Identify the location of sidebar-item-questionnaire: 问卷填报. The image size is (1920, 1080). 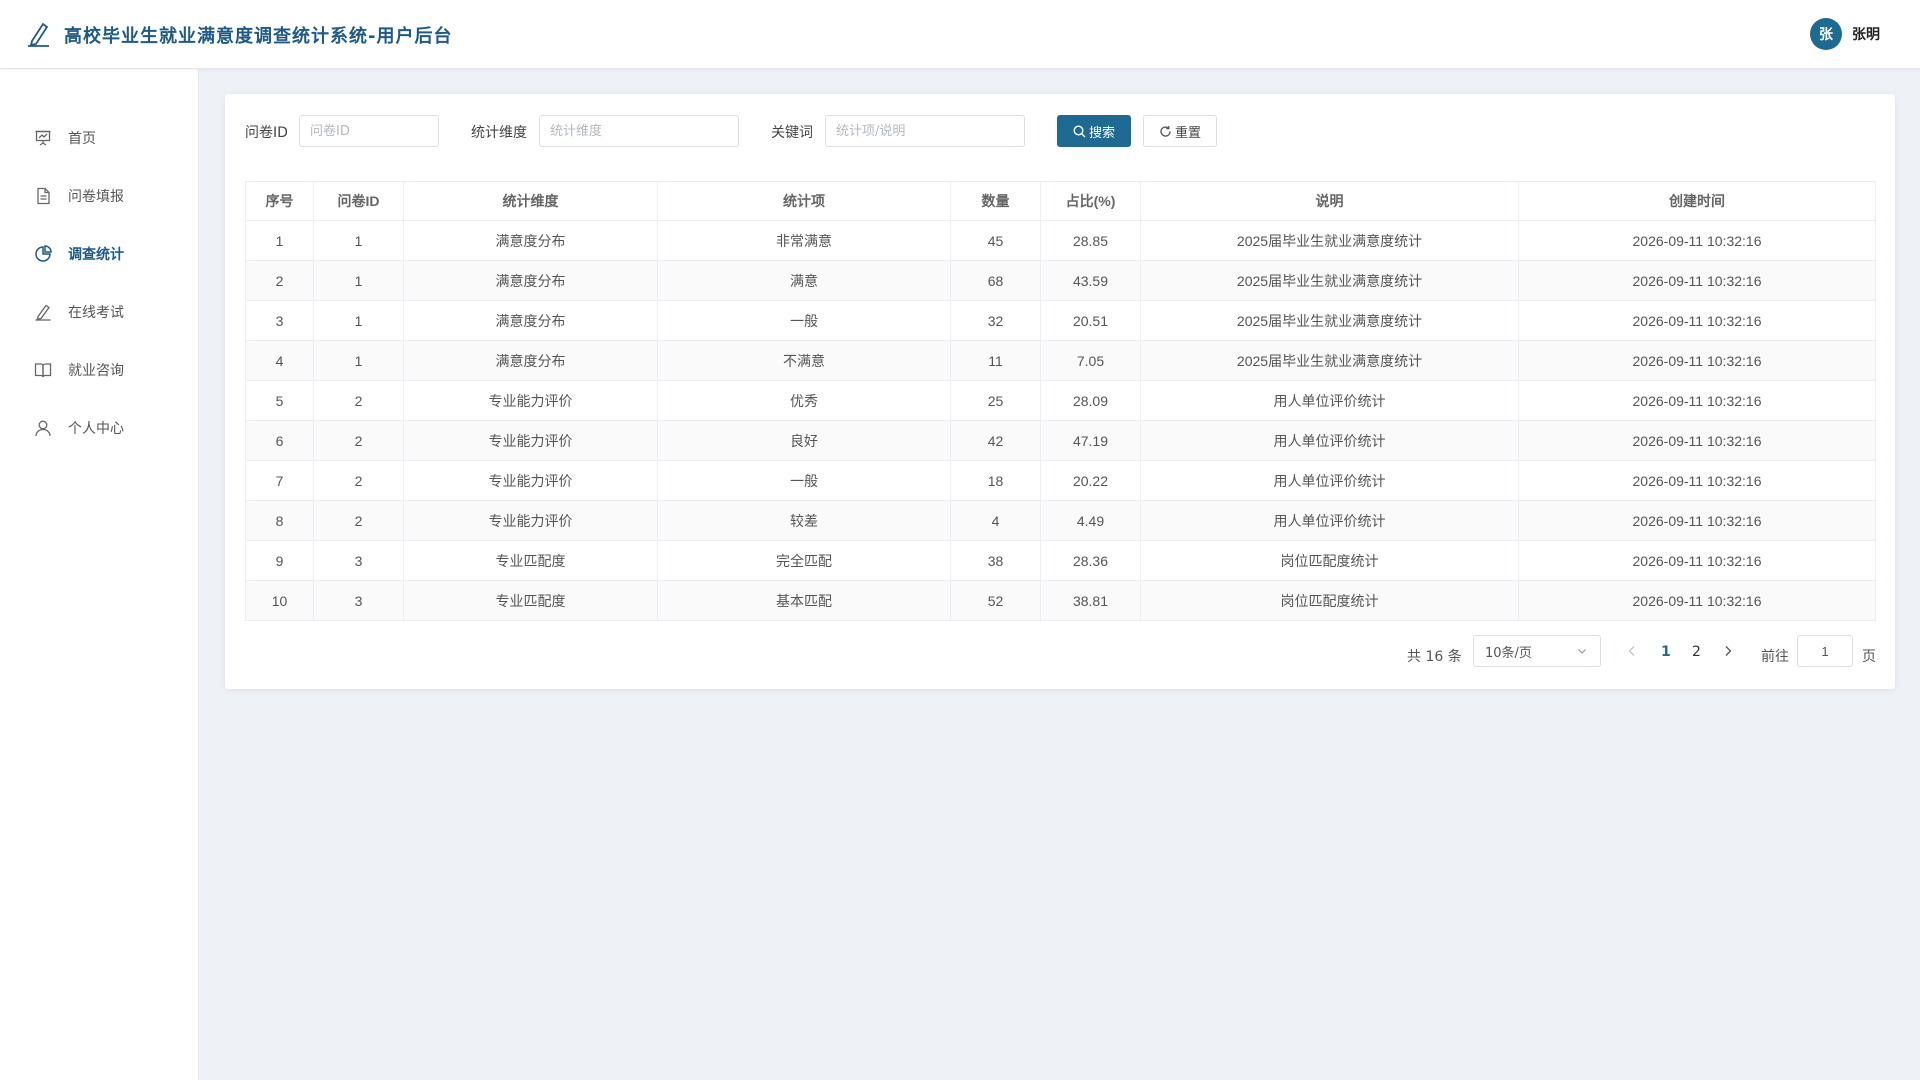
(99, 196).